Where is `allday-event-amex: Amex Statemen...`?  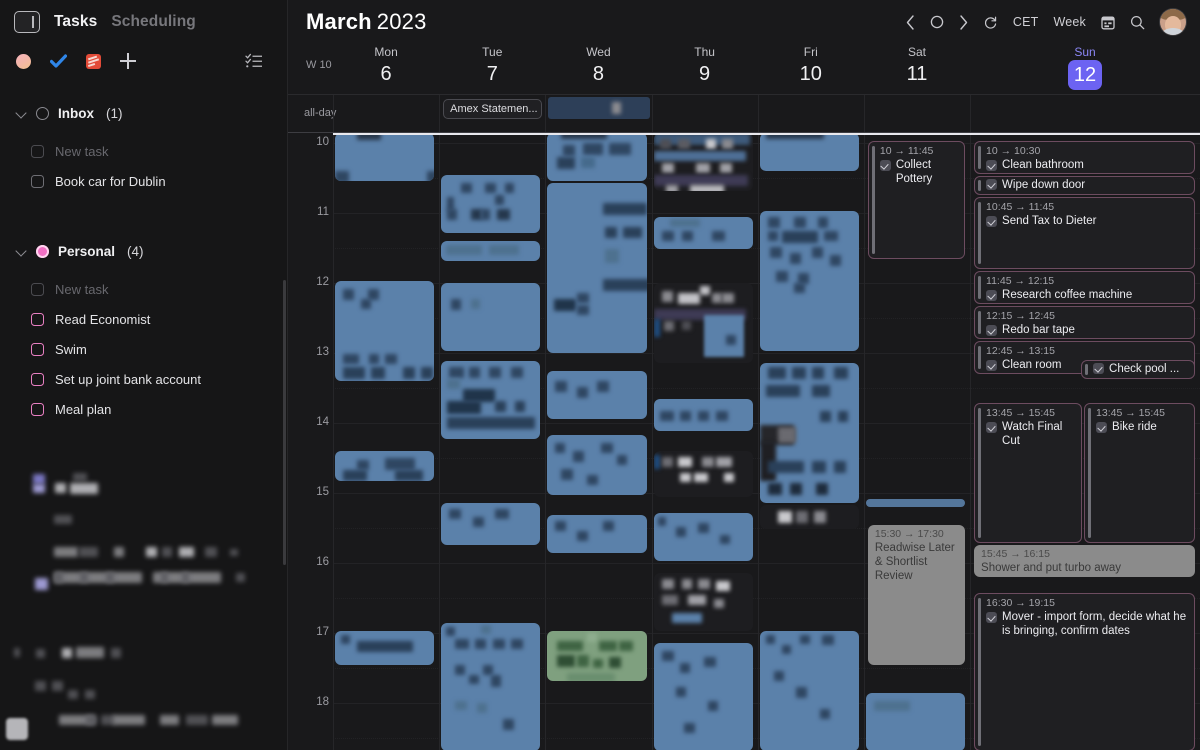 allday-event-amex: Amex Statemen... is located at coordinates (493, 109).